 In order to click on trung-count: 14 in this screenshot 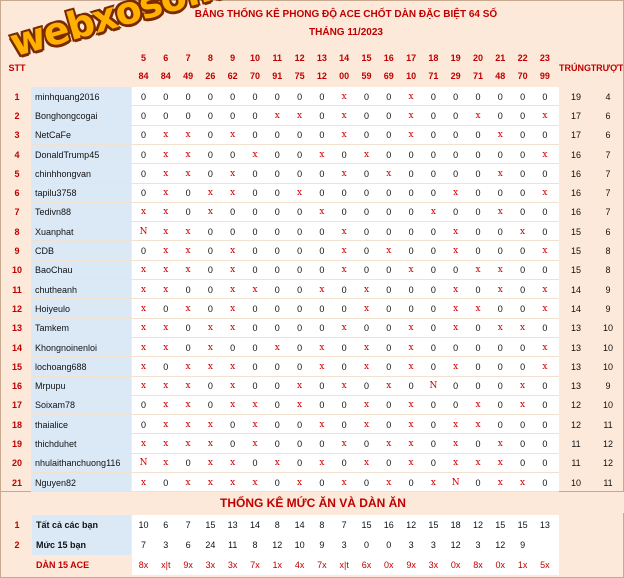, I will do `click(575, 289)`.